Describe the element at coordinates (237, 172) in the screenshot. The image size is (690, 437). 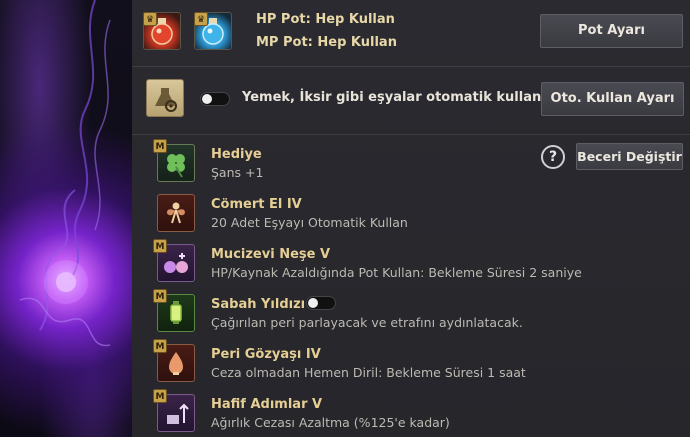
I see `skill-description: Şans +1` at that location.